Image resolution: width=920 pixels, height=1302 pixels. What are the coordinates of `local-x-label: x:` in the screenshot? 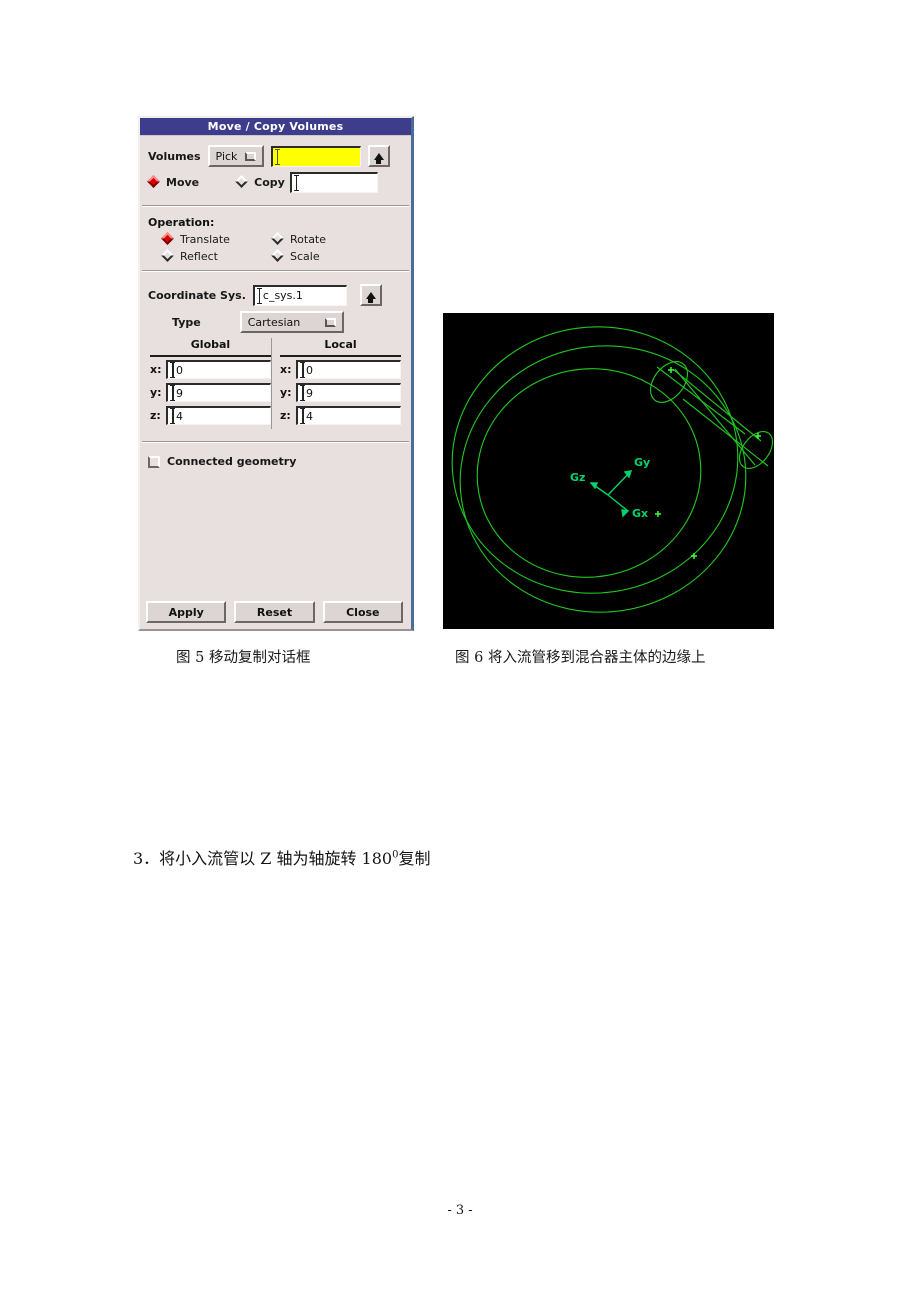 It's located at (286, 369).